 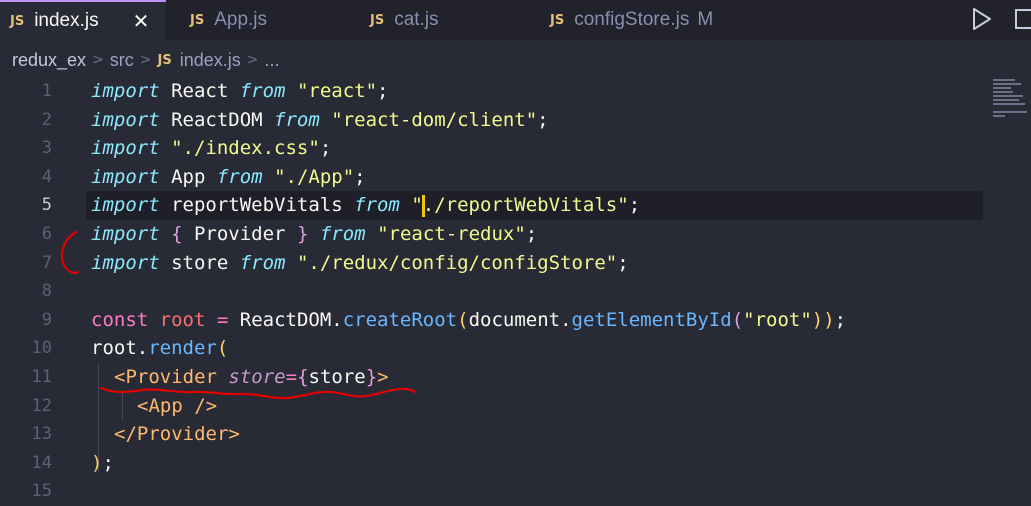 I want to click on token: "react", so click(x=337, y=91).